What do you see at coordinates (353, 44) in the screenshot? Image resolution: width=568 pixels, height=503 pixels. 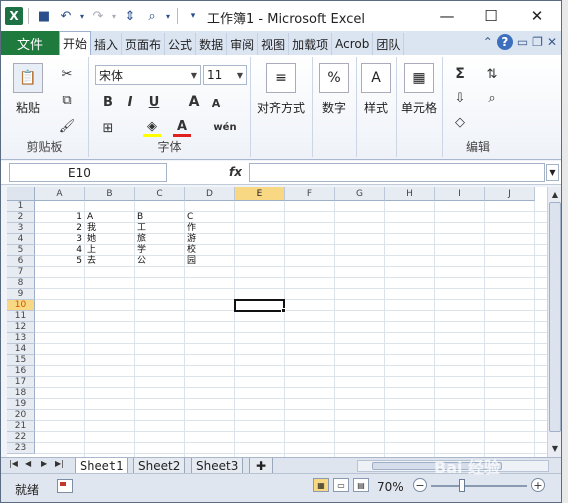 I see `tab-acrobat: Acrob` at bounding box center [353, 44].